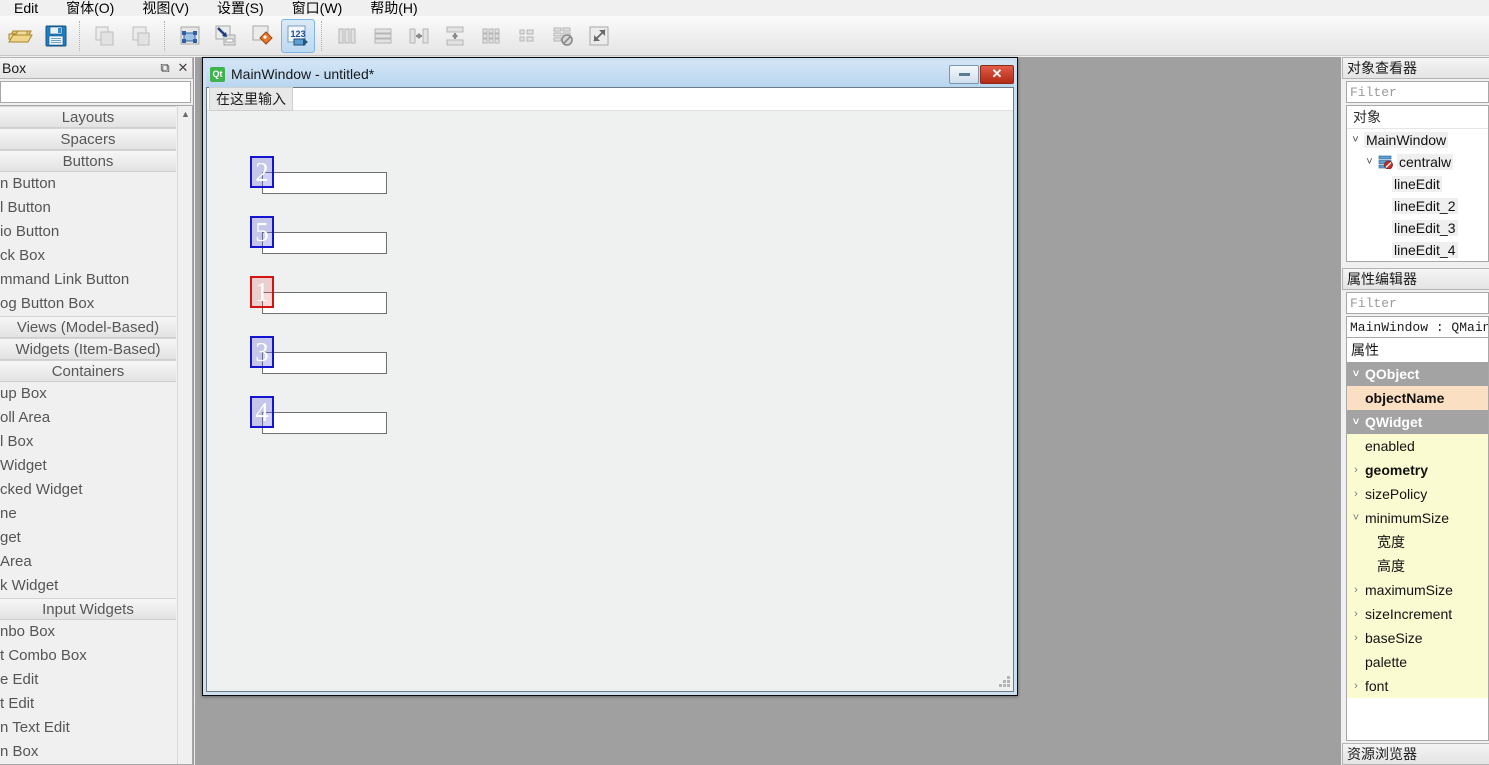  What do you see at coordinates (88, 728) in the screenshot?
I see `widget-box-item: n Text Edit` at bounding box center [88, 728].